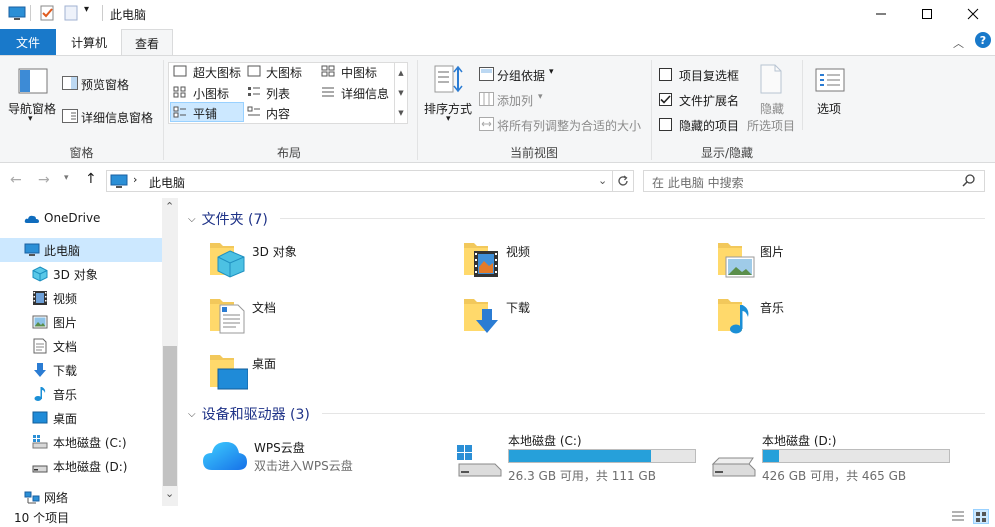 Image resolution: width=995 pixels, height=527 pixels. I want to click on help-icon: ?, so click(983, 40).